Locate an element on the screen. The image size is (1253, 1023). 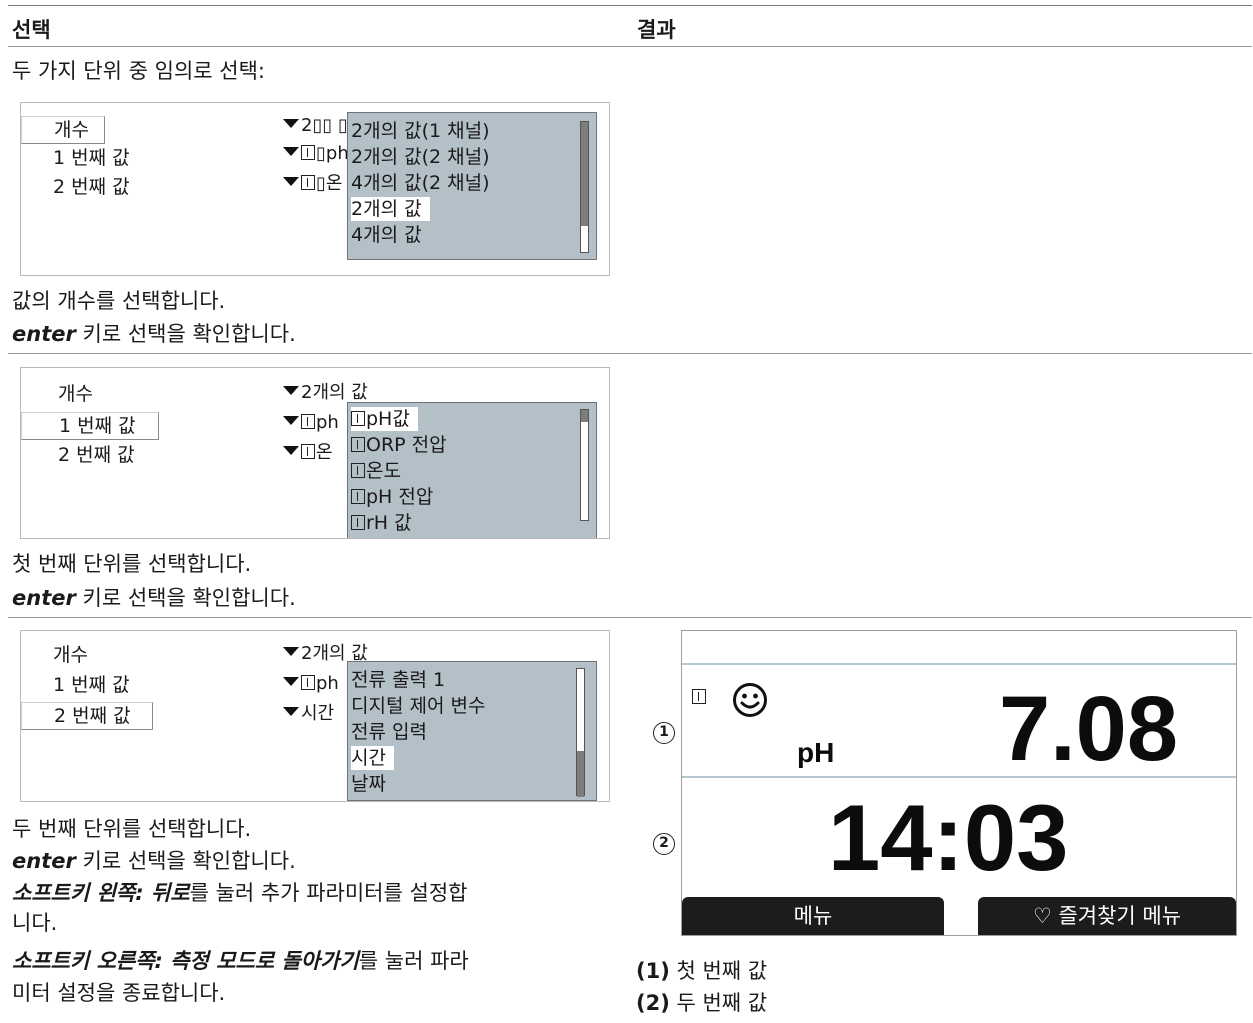
marker-2: 2 is located at coordinates (664, 844).